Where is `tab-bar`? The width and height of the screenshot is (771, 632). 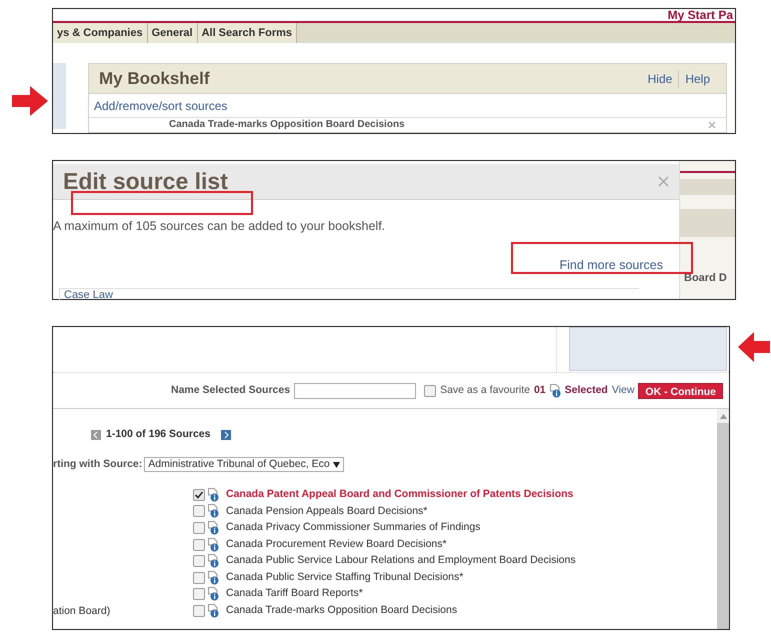
tab-bar is located at coordinates (707, 187).